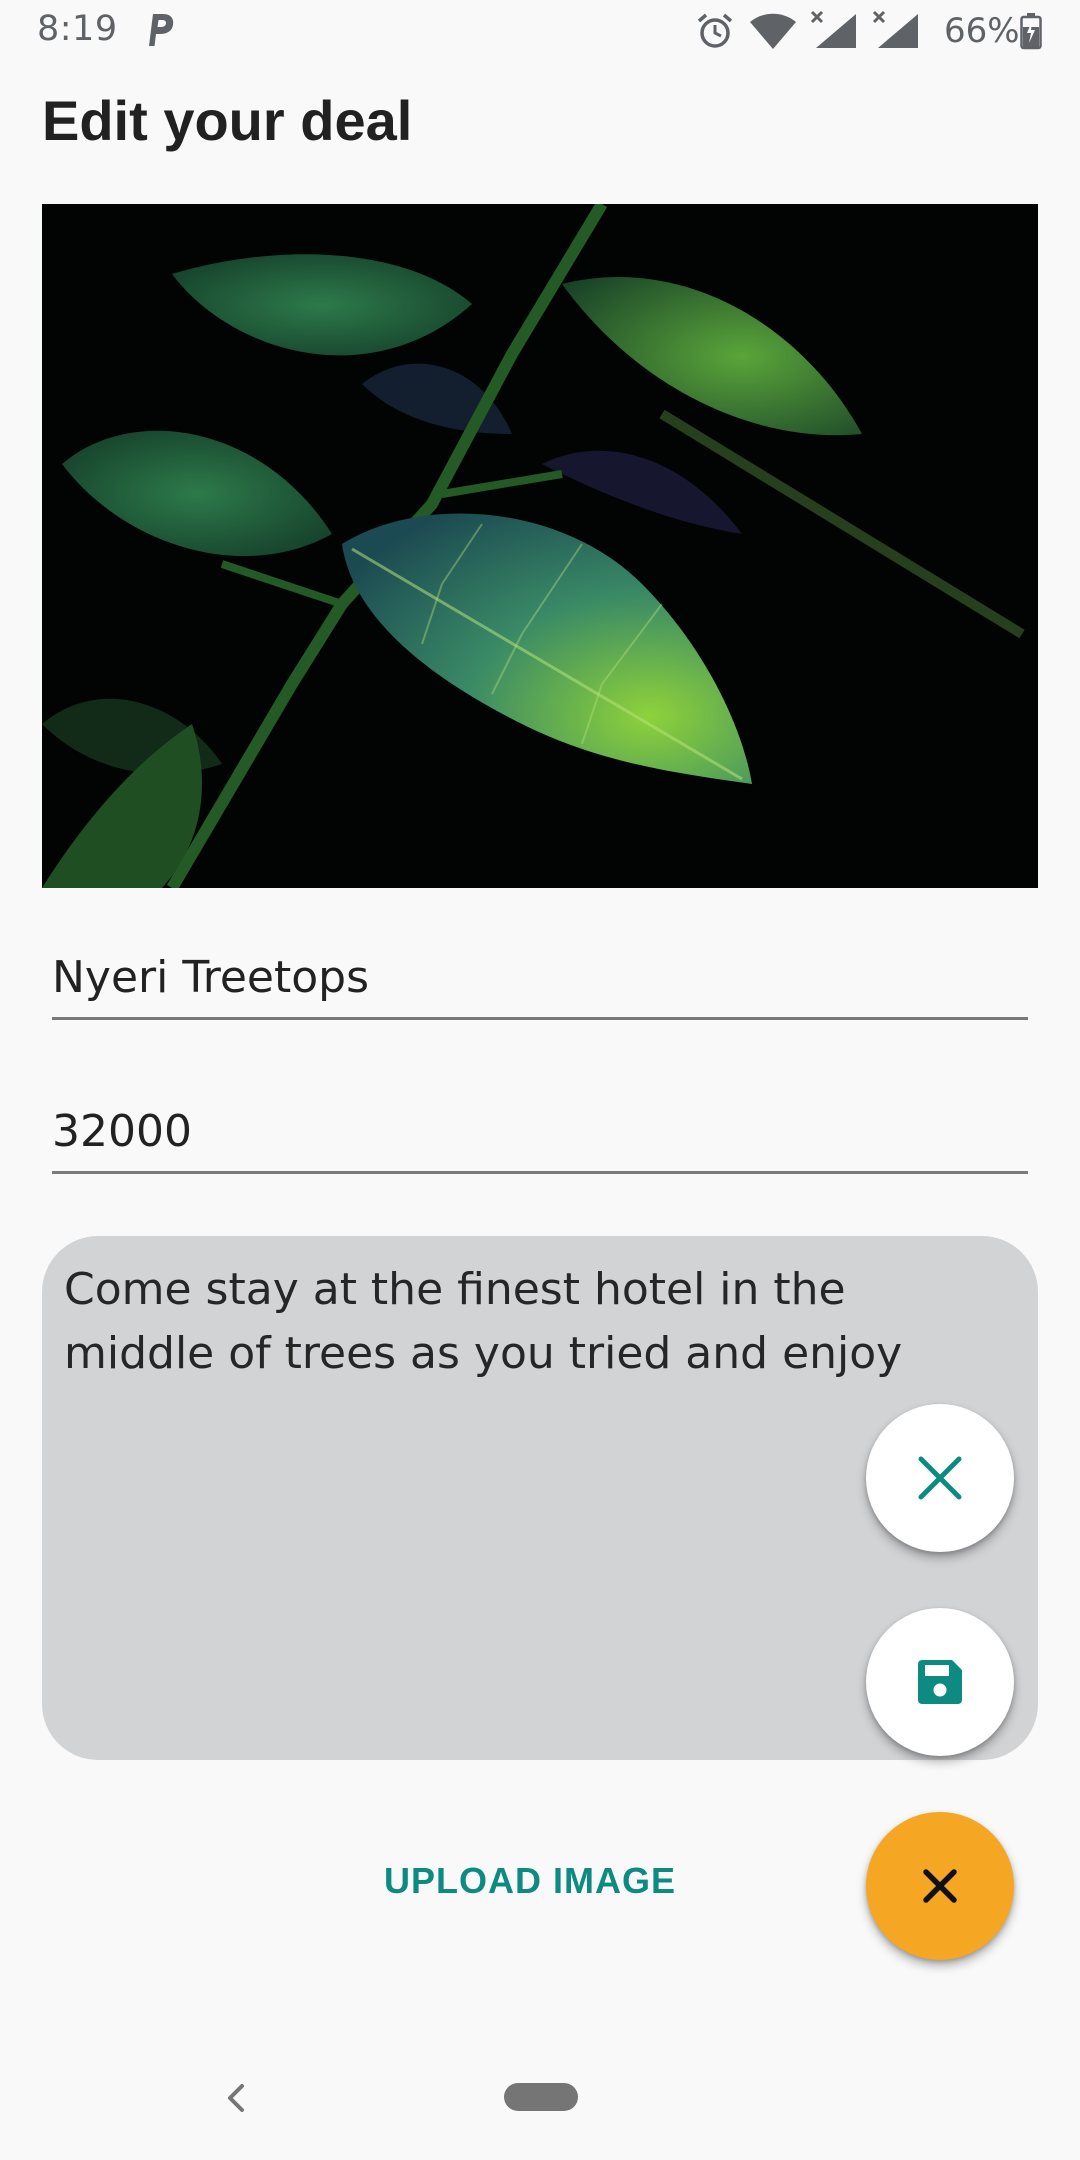  What do you see at coordinates (715, 30) in the screenshot?
I see `alarm-icon` at bounding box center [715, 30].